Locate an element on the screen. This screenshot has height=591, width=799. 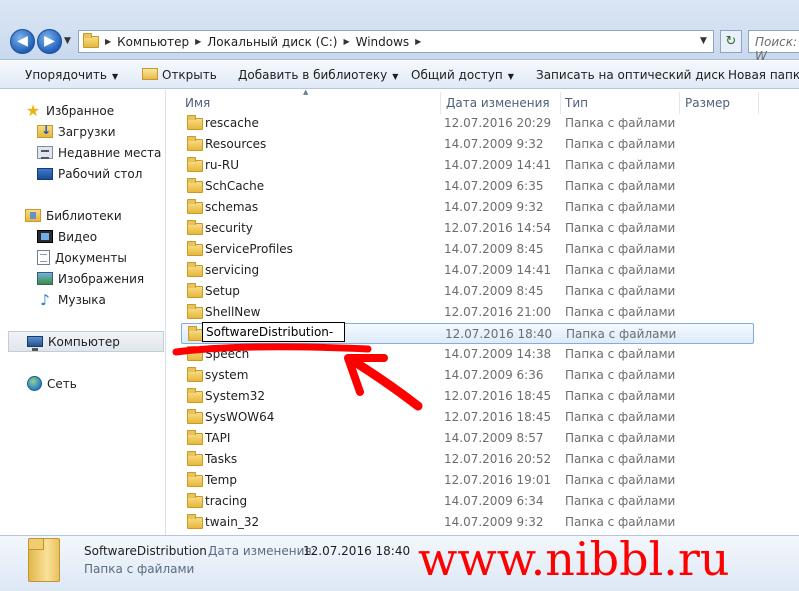
file-row: twain_32 14.07.2009 9:32 Папка с файлами is located at coordinates (467, 522).